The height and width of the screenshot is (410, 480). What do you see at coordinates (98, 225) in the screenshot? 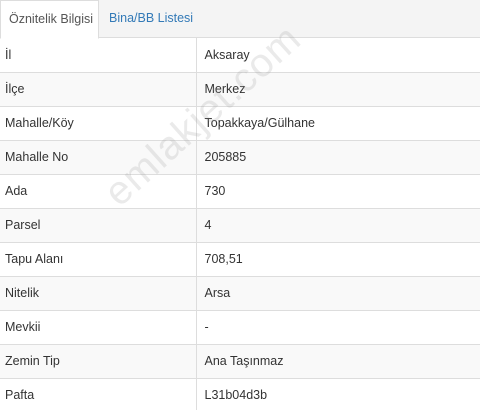
I see `attribute-key: Parsel` at bounding box center [98, 225].